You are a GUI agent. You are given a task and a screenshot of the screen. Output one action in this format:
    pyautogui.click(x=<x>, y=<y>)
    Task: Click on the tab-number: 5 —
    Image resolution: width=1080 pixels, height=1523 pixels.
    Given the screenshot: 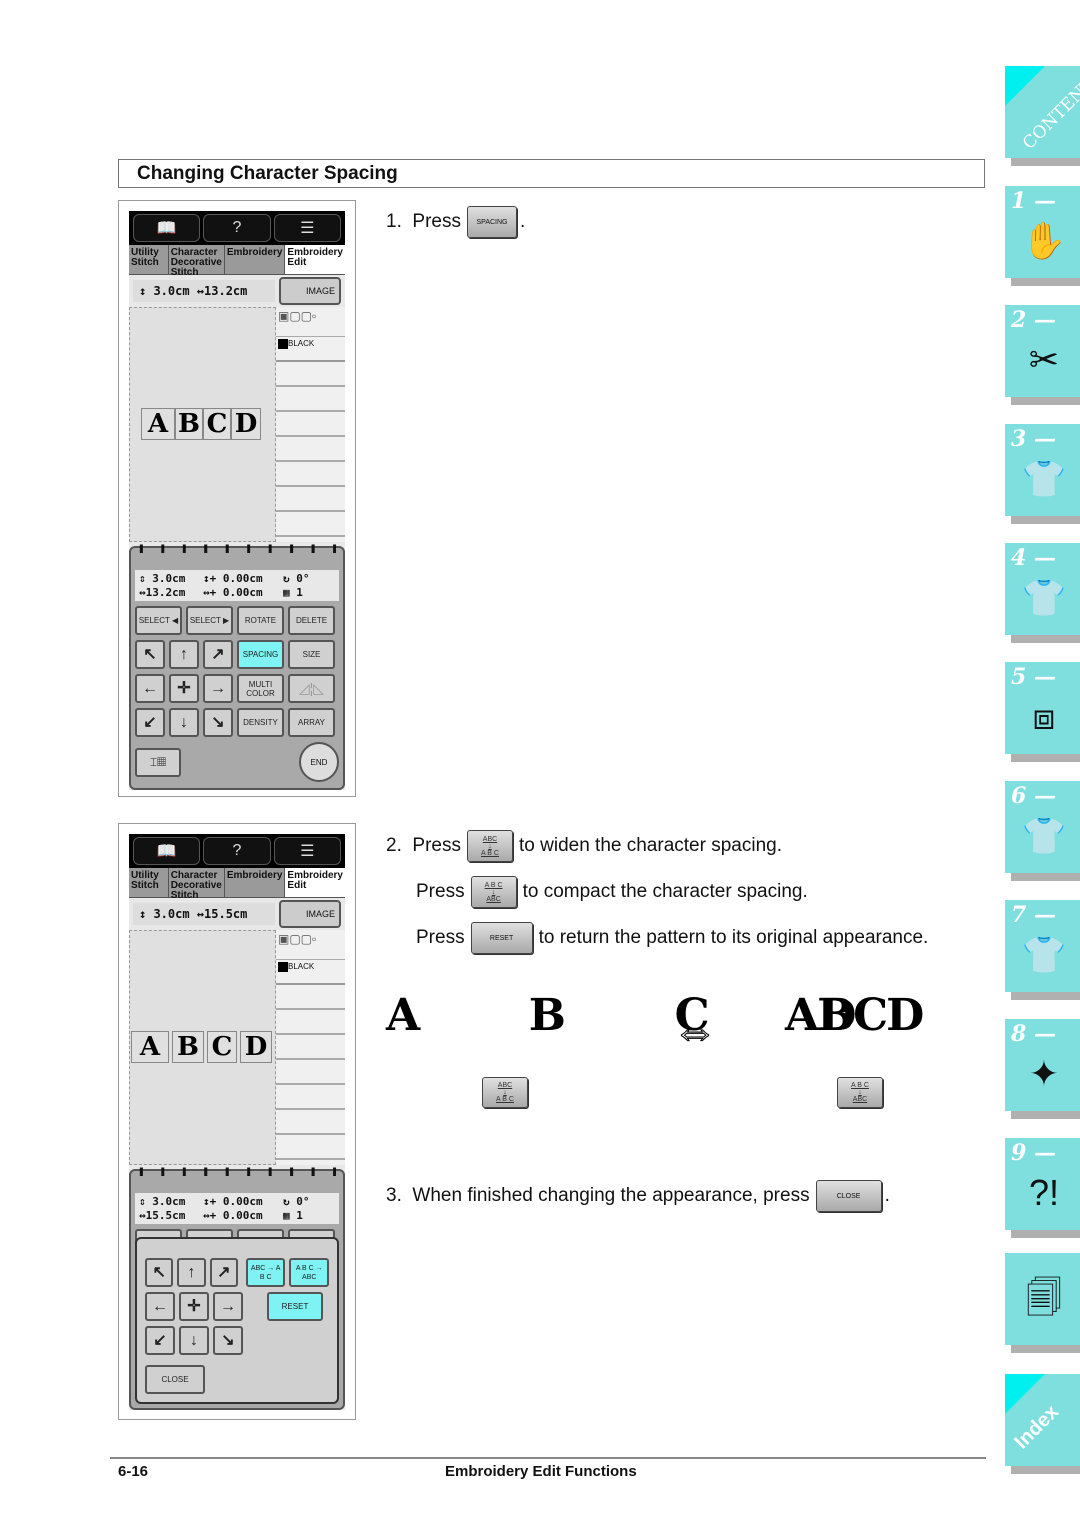 What is the action you would take?
    pyautogui.click(x=1033, y=677)
    